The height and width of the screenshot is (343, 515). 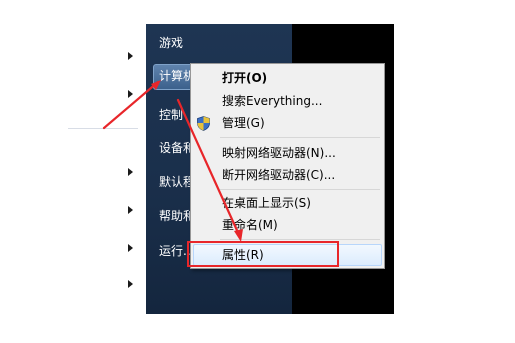 What do you see at coordinates (172, 161) in the screenshot?
I see `annotation-arrows` at bounding box center [172, 161].